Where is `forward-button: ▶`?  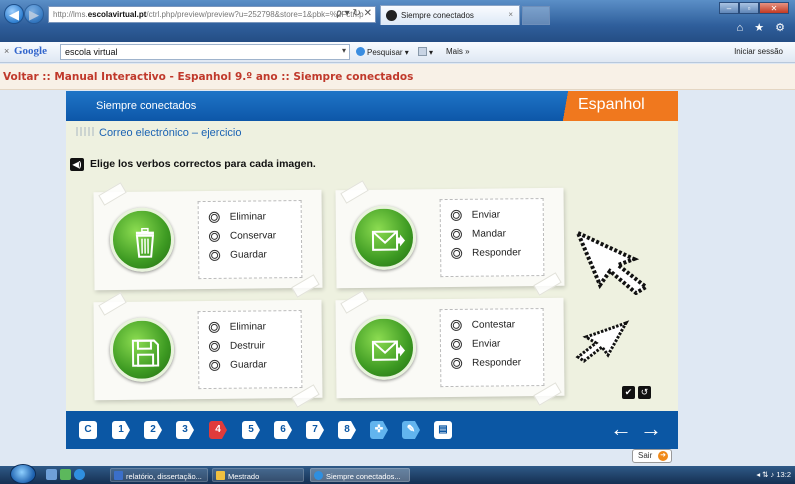 forward-button: ▶ is located at coordinates (34, 14).